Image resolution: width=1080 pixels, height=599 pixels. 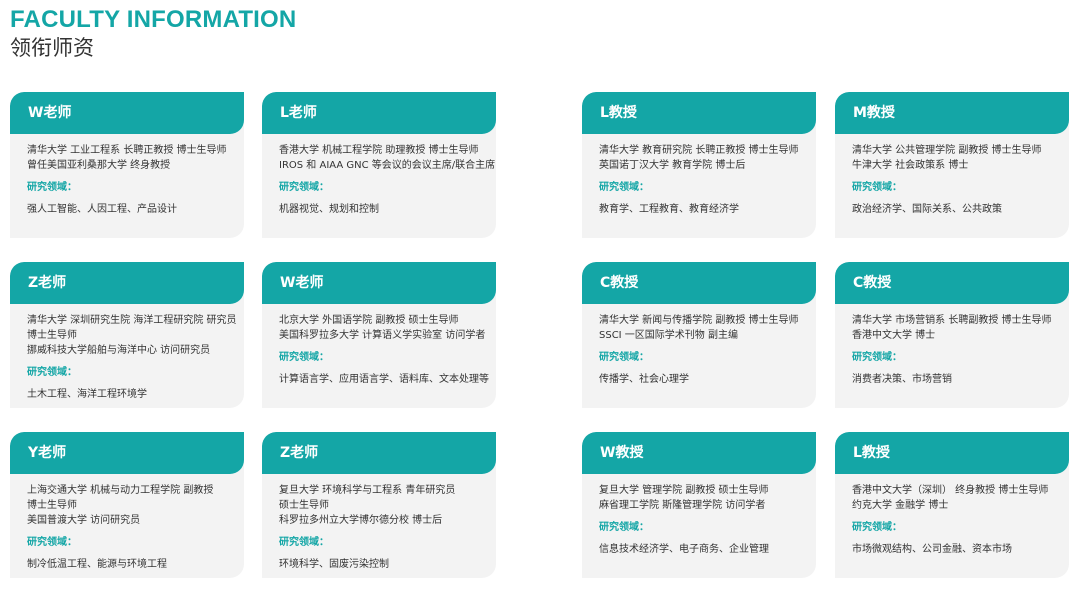 What do you see at coordinates (127, 453) in the screenshot?
I see `faculty-name: Y老师` at bounding box center [127, 453].